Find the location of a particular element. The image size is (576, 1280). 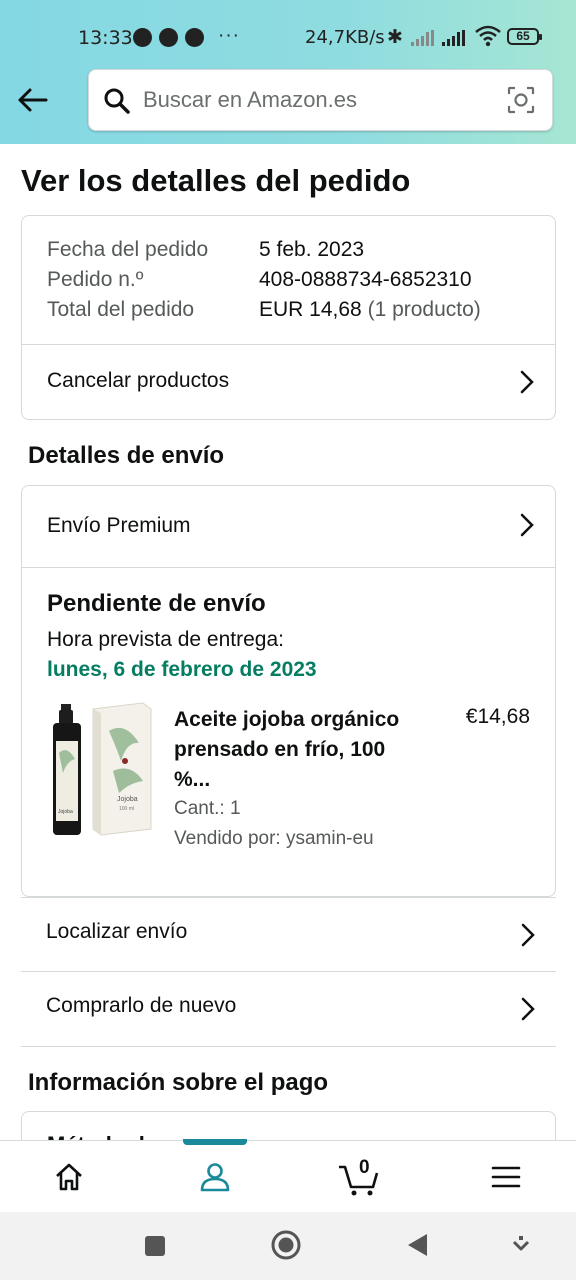

nav-cart: 0 is located at coordinates (359, 1177).